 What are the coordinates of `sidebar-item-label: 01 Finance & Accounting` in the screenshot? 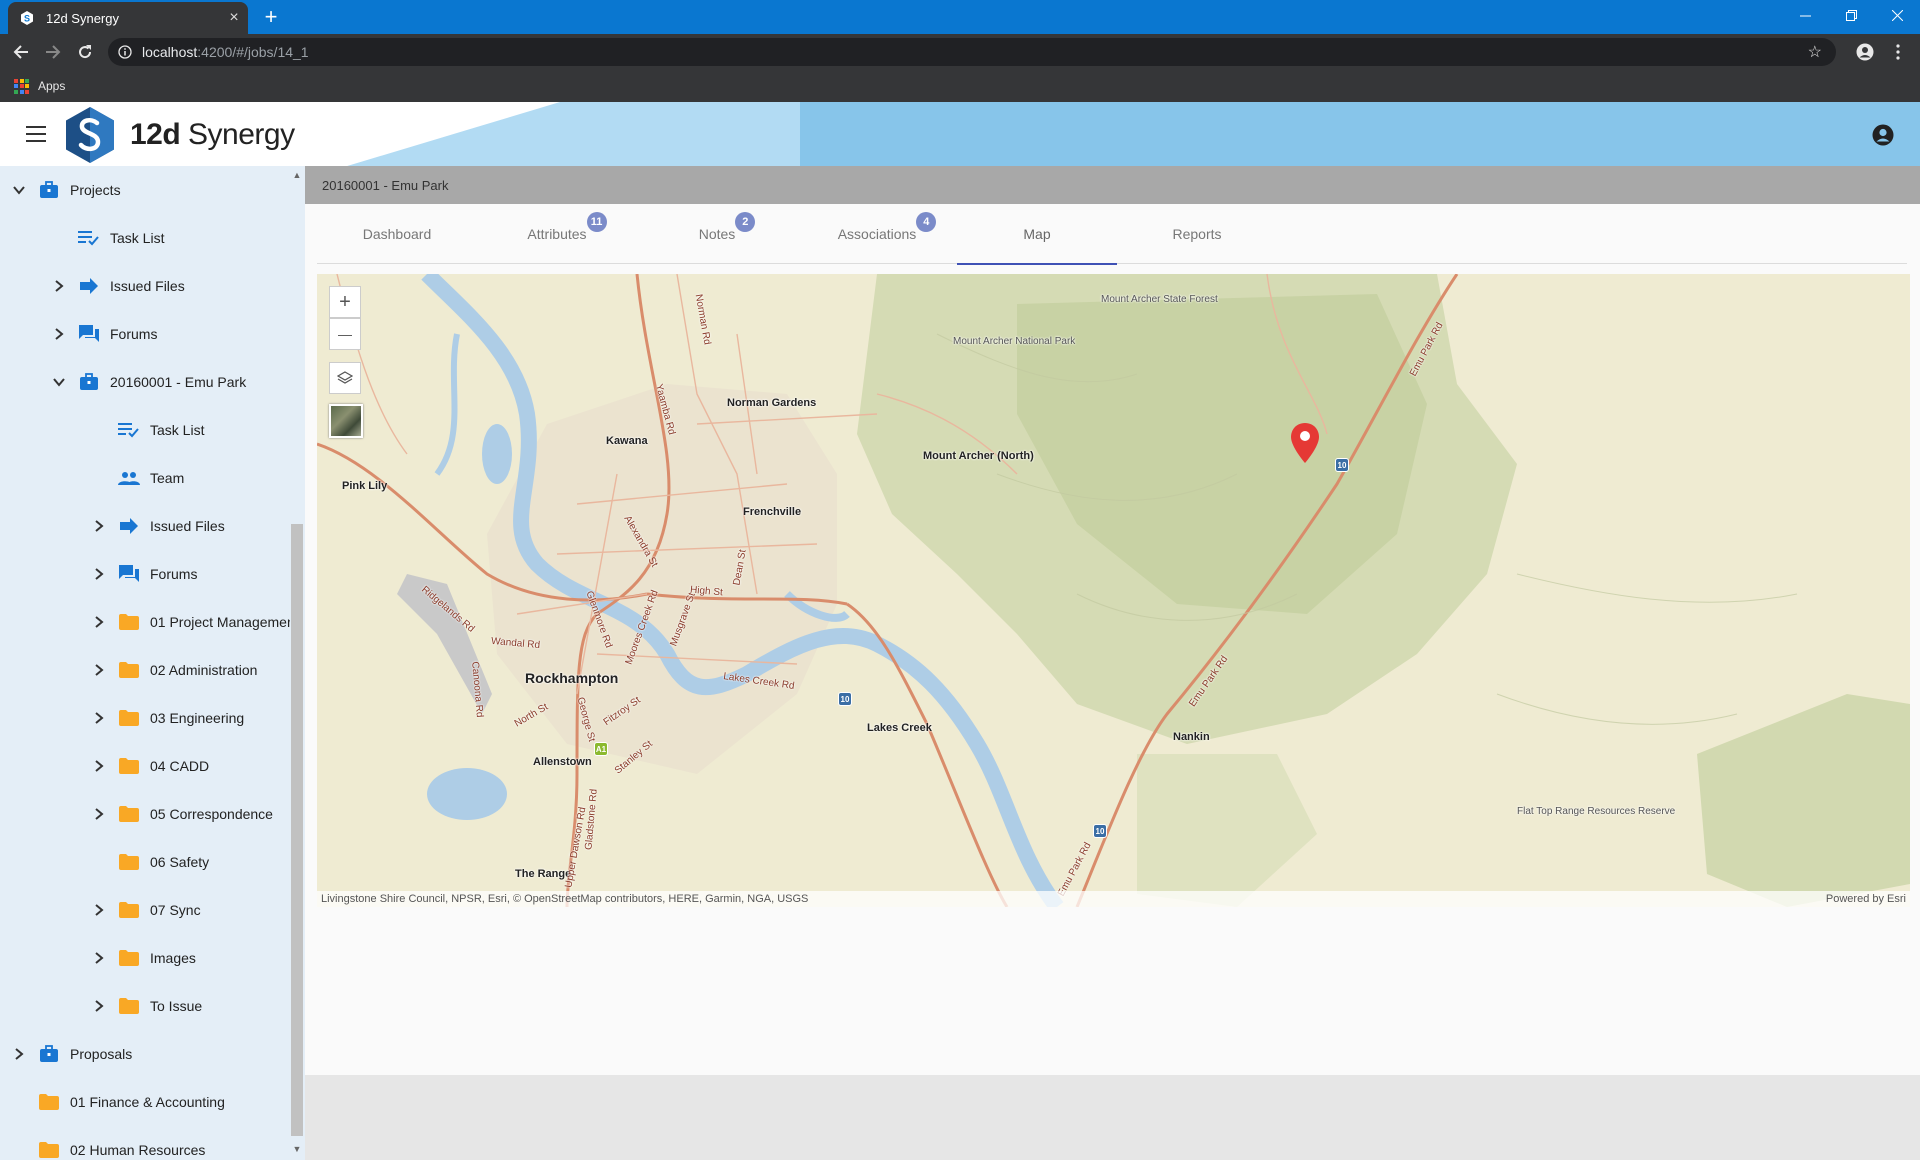 It's located at (147, 1102).